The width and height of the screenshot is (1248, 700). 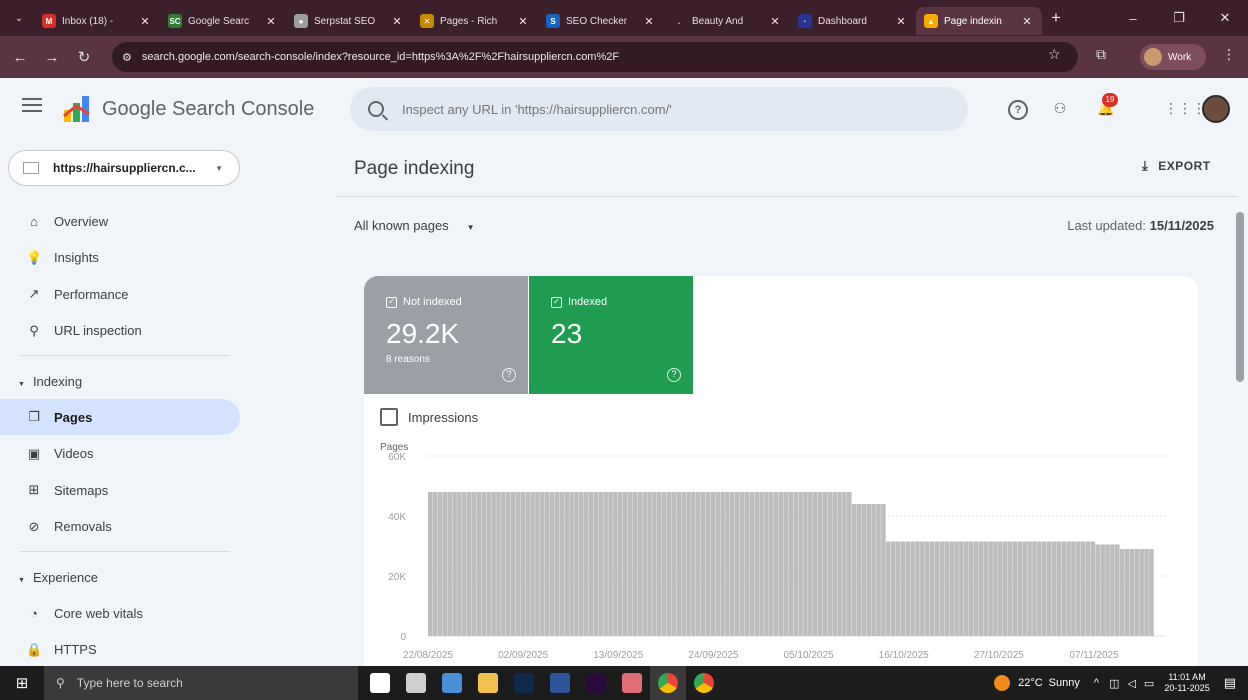 What do you see at coordinates (1230, 683) in the screenshot?
I see `notification-center-icon: ▤` at bounding box center [1230, 683].